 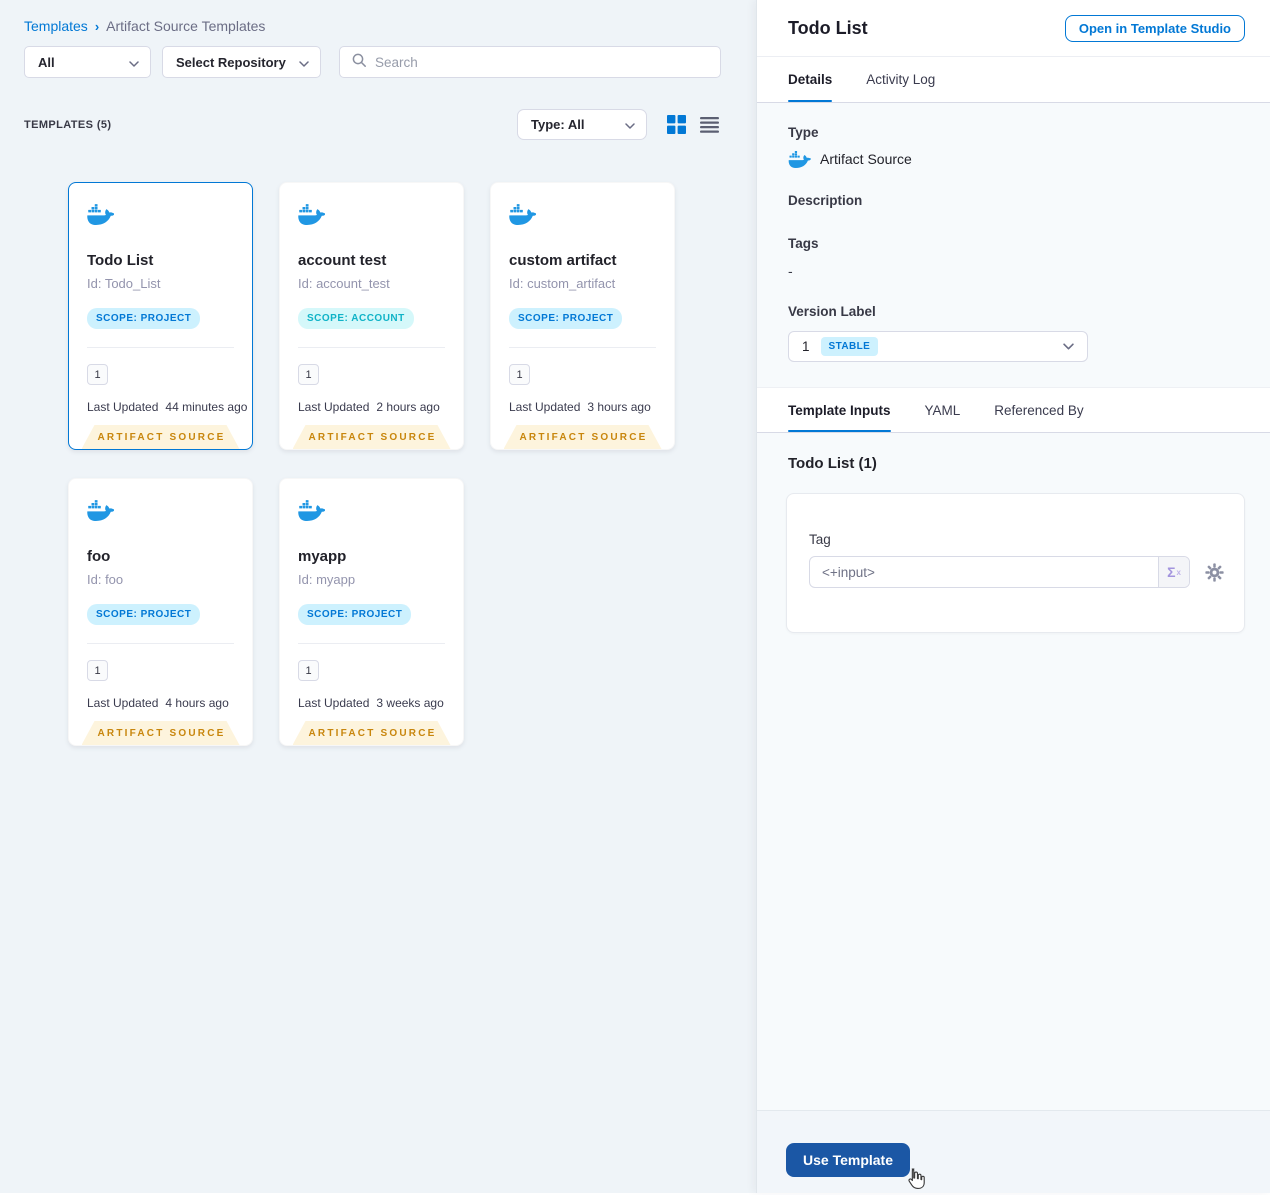 I want to click on tab-yaml: YAML, so click(x=943, y=410).